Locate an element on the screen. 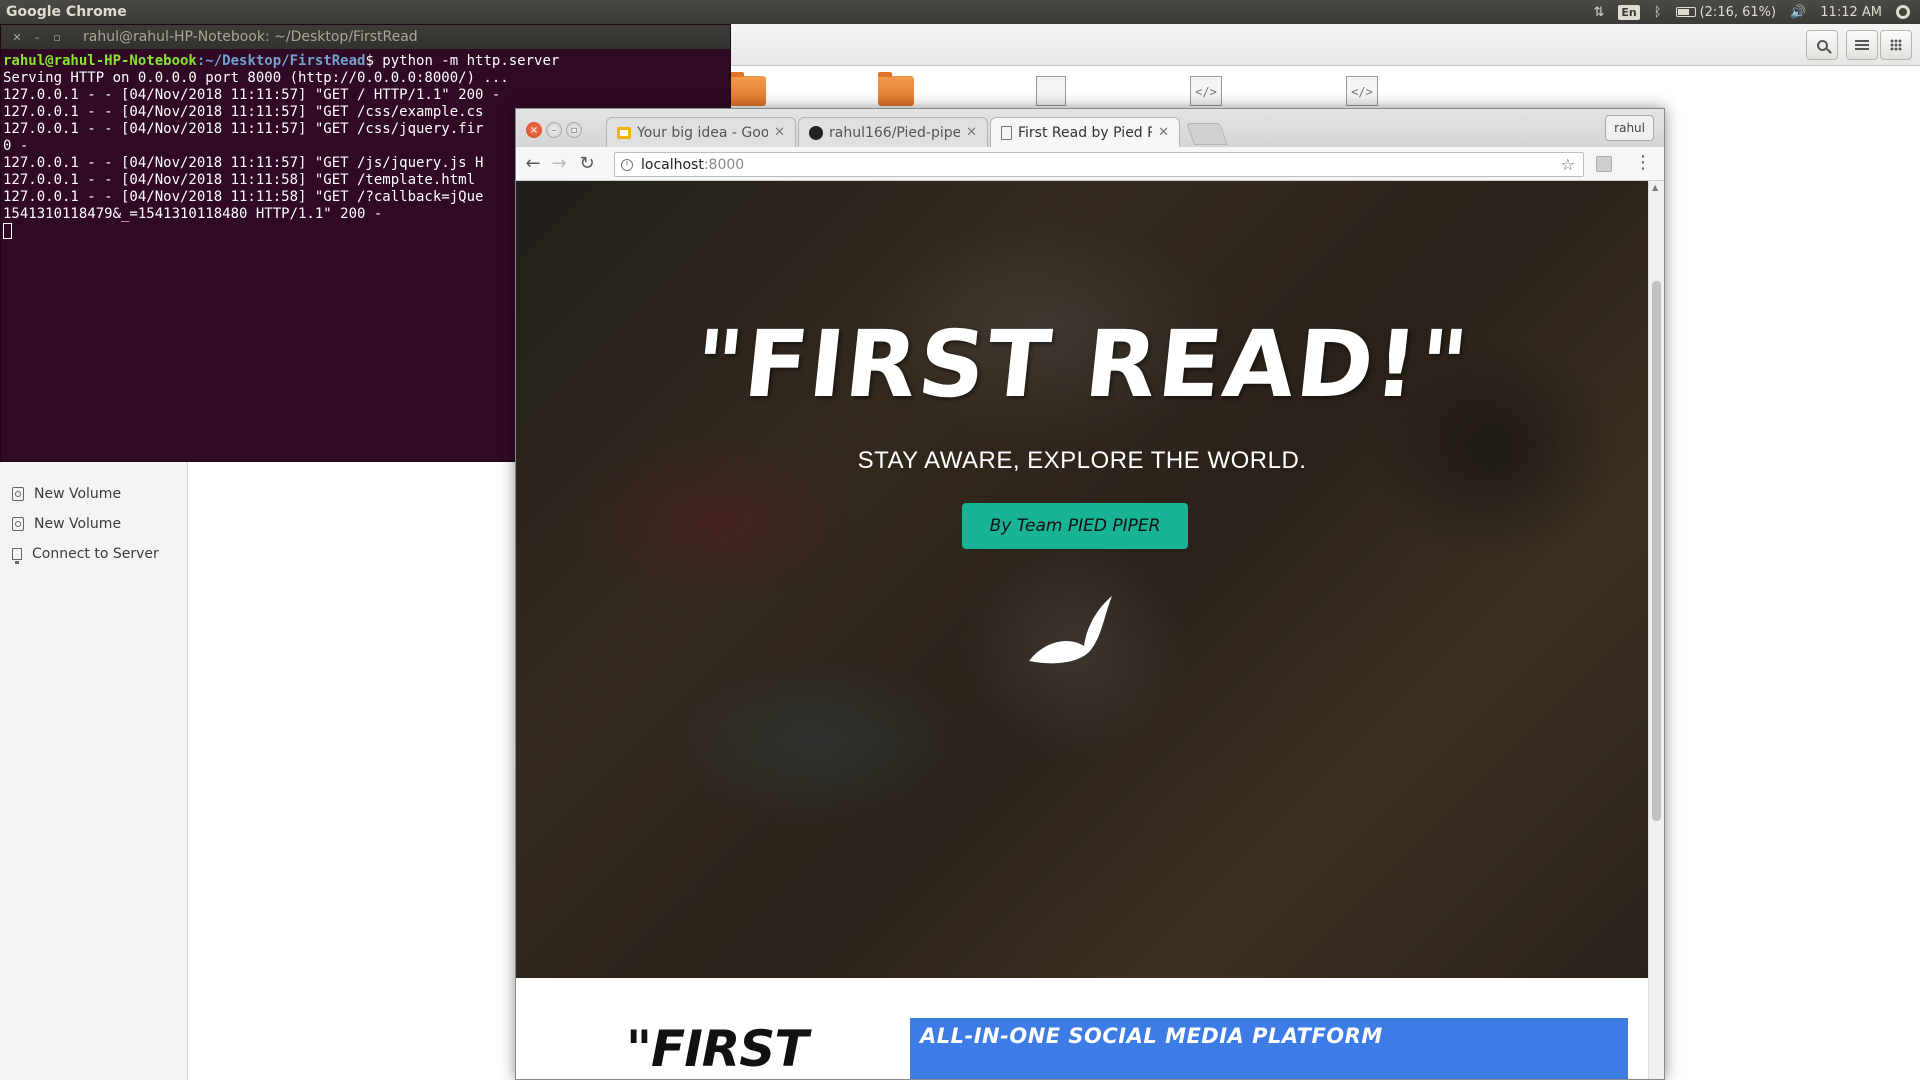  search-icon is located at coordinates (1822, 45).